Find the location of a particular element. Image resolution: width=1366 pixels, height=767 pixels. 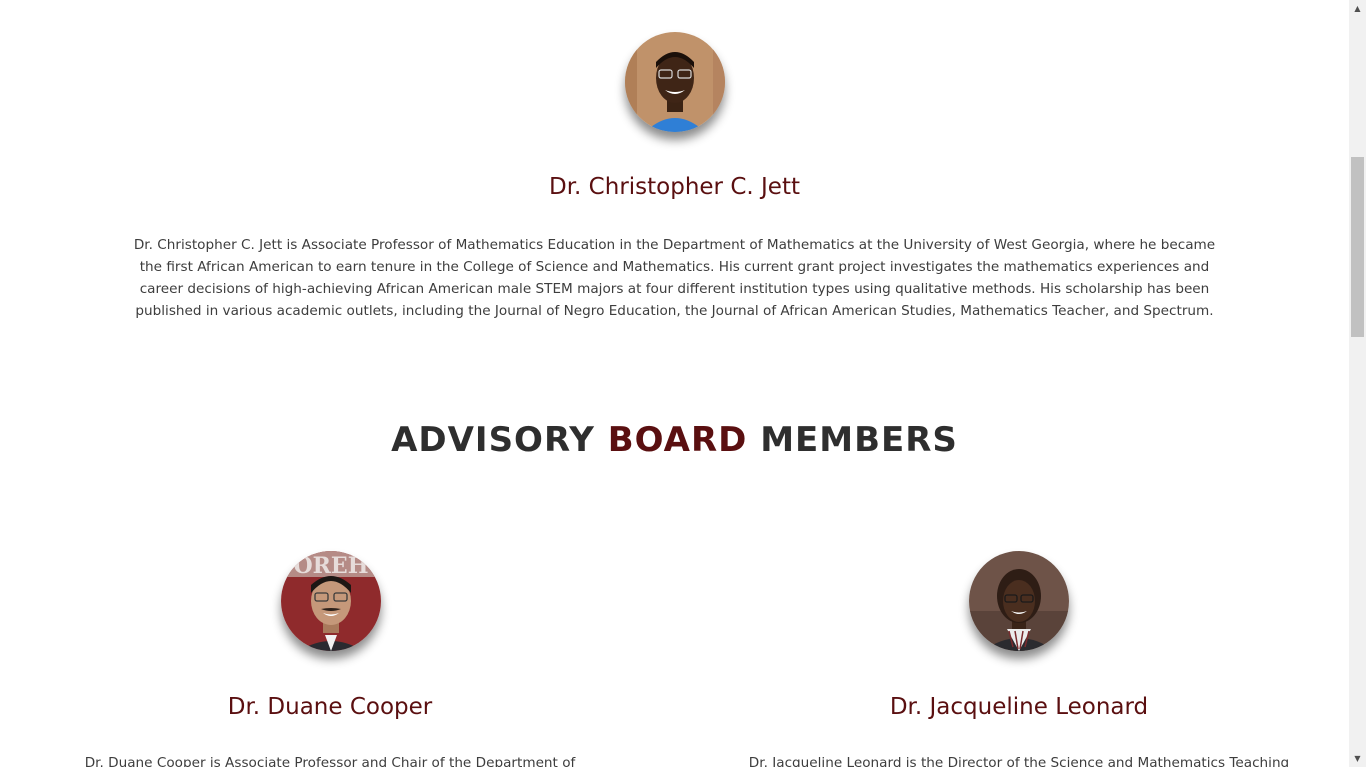

member-name: Dr. Jacqueline Leonard is located at coordinates (1019, 707).